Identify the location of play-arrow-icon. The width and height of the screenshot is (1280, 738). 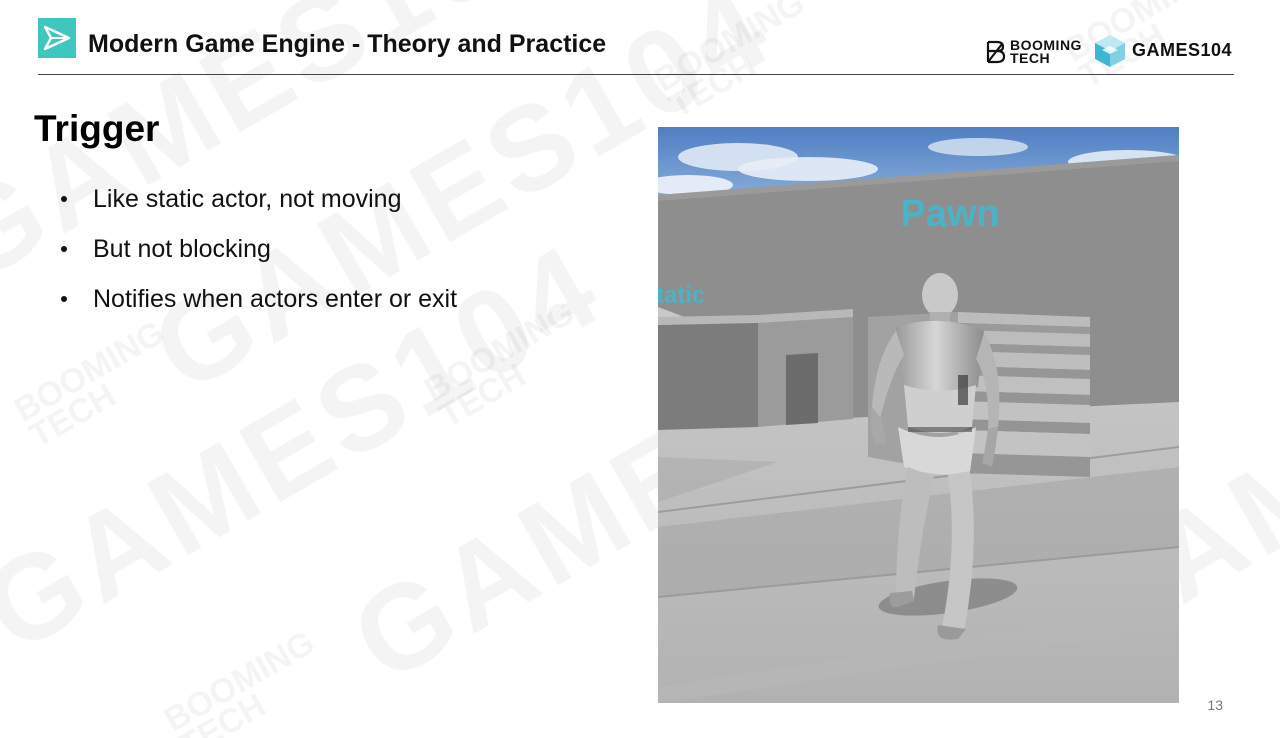
(57, 38).